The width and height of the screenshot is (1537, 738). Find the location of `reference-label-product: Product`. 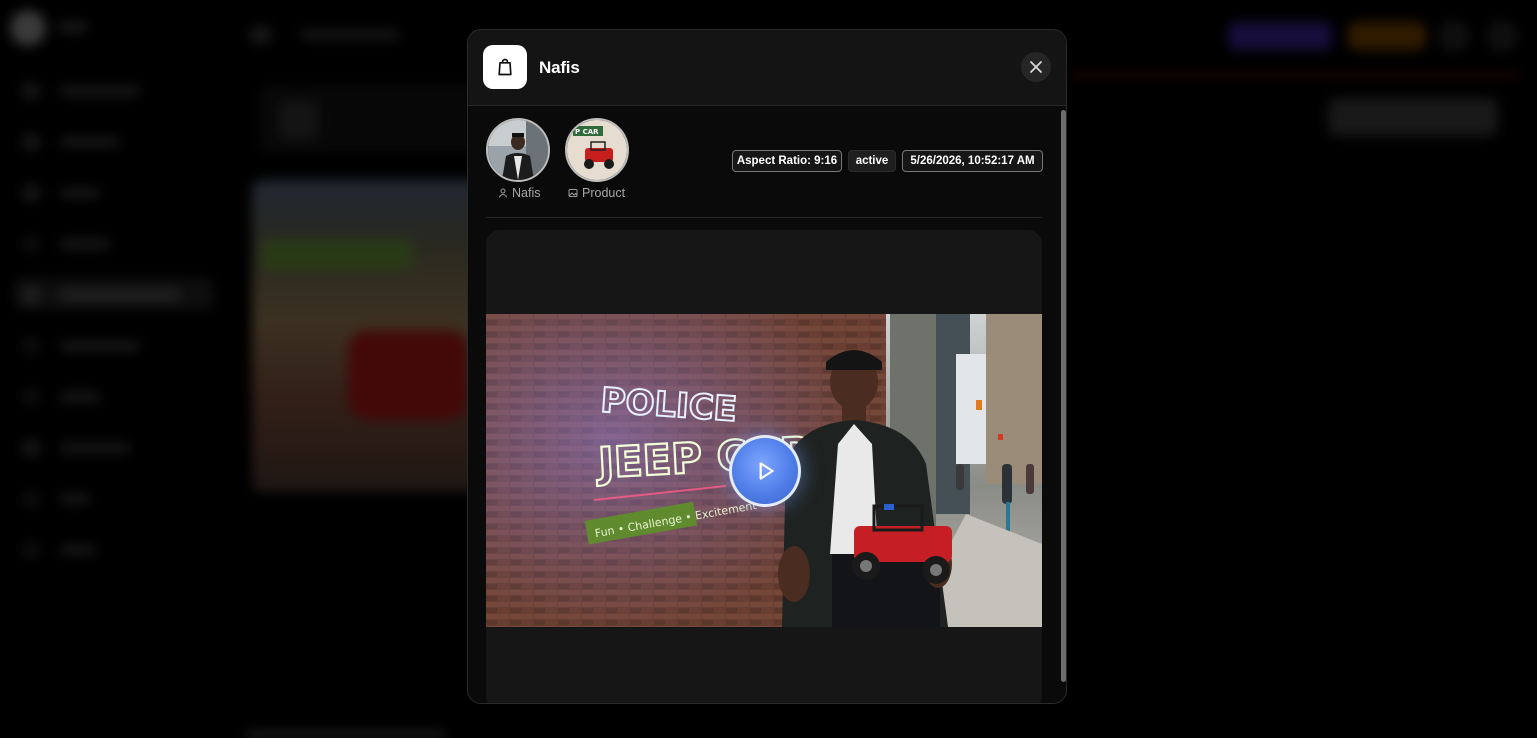

reference-label-product: Product is located at coordinates (596, 193).